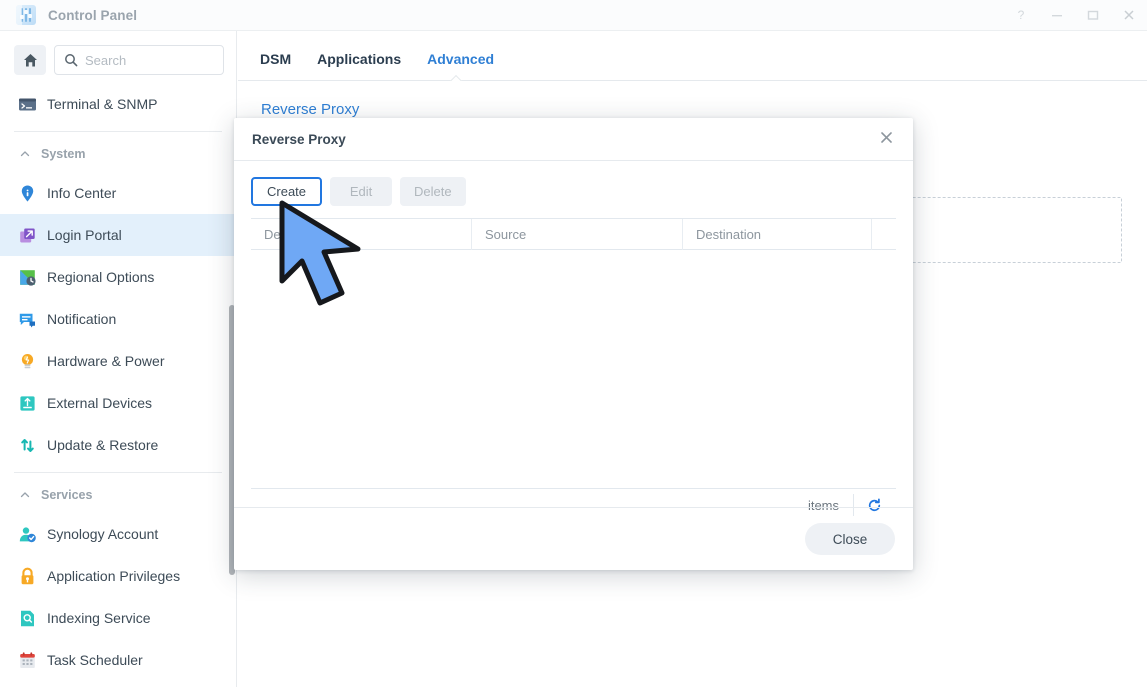  What do you see at coordinates (359, 65) in the screenshot?
I see `tab-applications: Applications` at bounding box center [359, 65].